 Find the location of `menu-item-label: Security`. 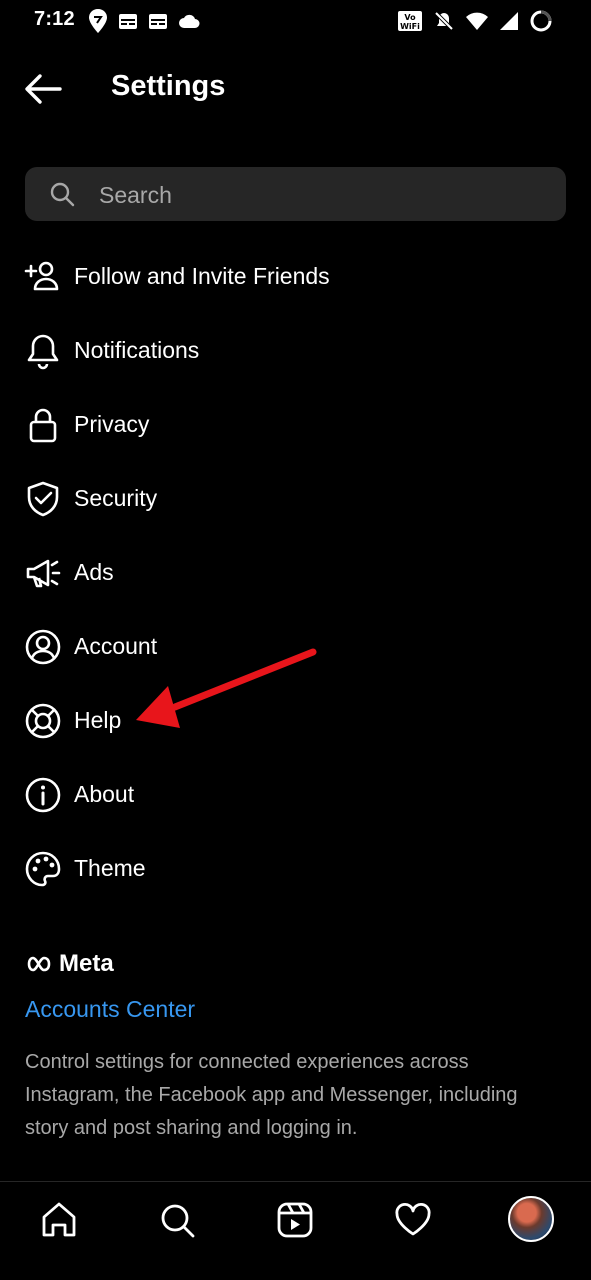

menu-item-label: Security is located at coordinates (116, 498).